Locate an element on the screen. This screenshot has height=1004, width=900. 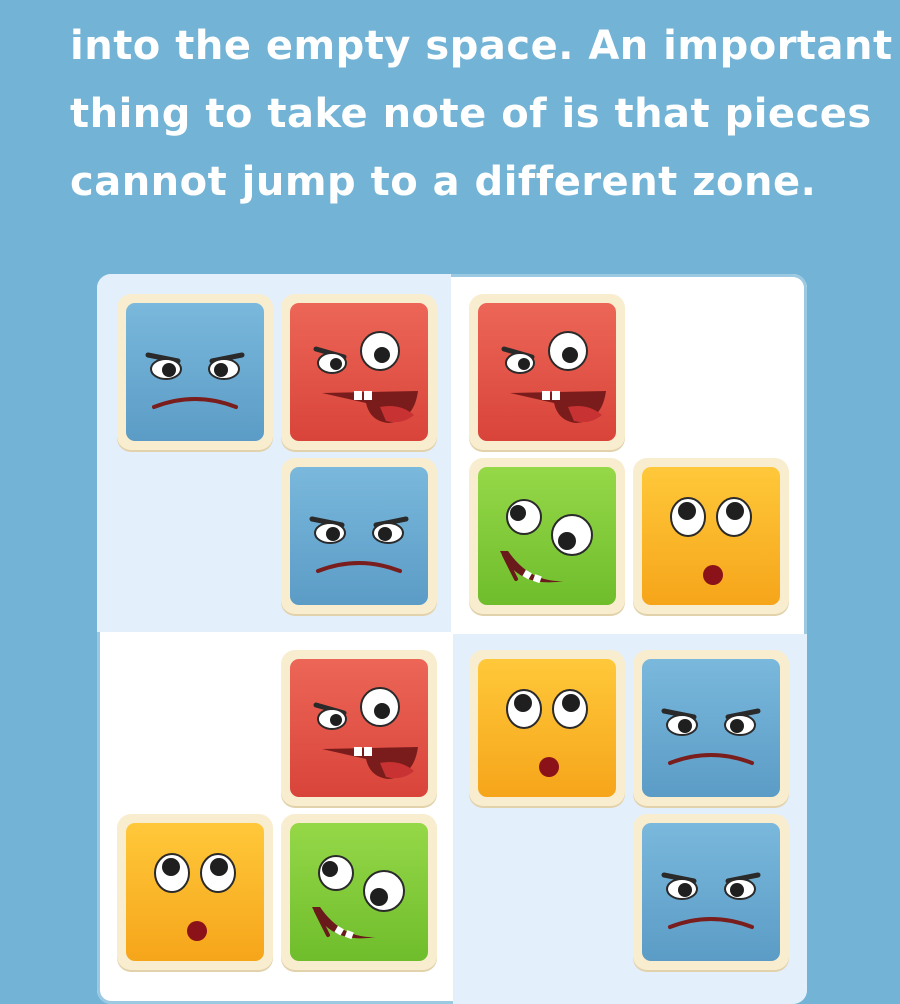
caption-line-1: into the empty space. An important is located at coordinates (481, 46).